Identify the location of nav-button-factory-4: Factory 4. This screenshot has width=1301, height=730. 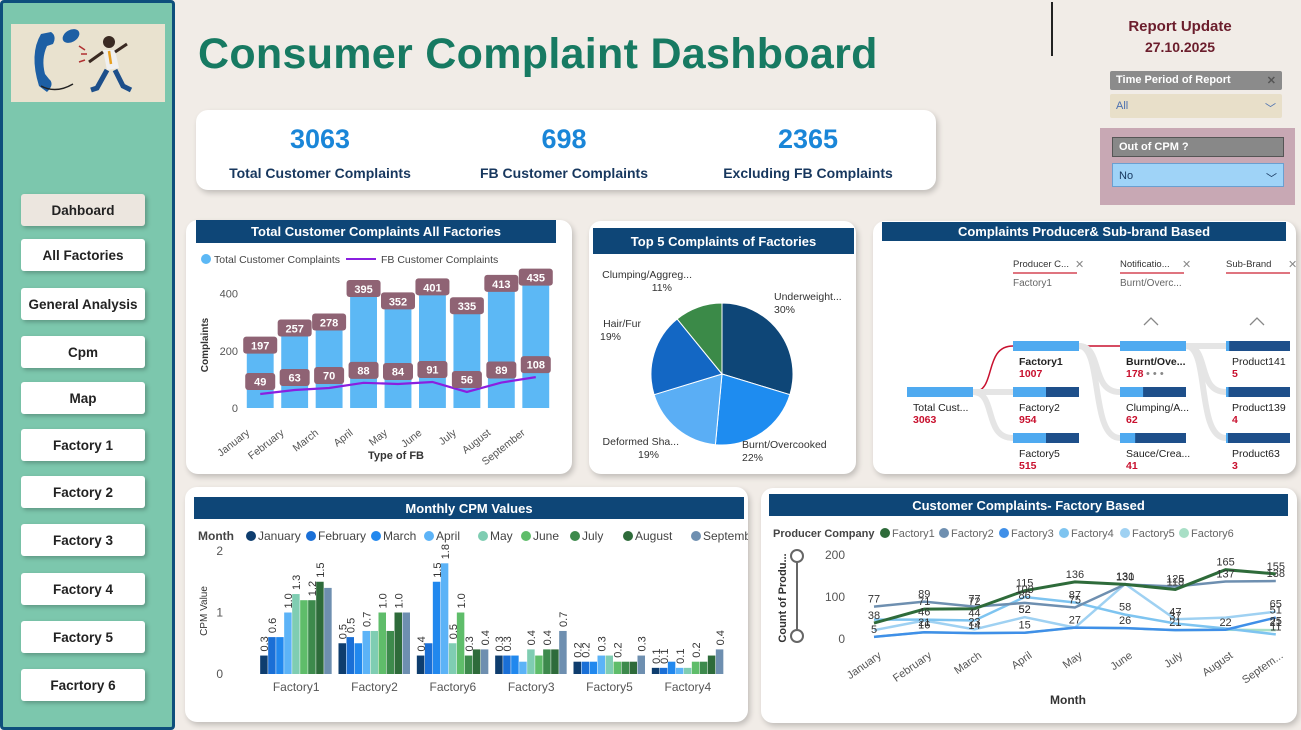
(83, 589).